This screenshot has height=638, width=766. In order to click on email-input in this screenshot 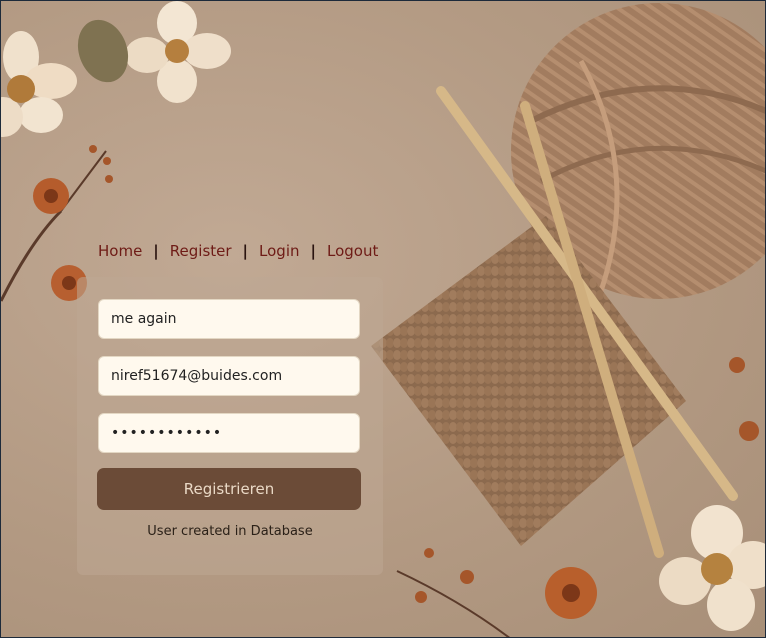, I will do `click(229, 376)`.